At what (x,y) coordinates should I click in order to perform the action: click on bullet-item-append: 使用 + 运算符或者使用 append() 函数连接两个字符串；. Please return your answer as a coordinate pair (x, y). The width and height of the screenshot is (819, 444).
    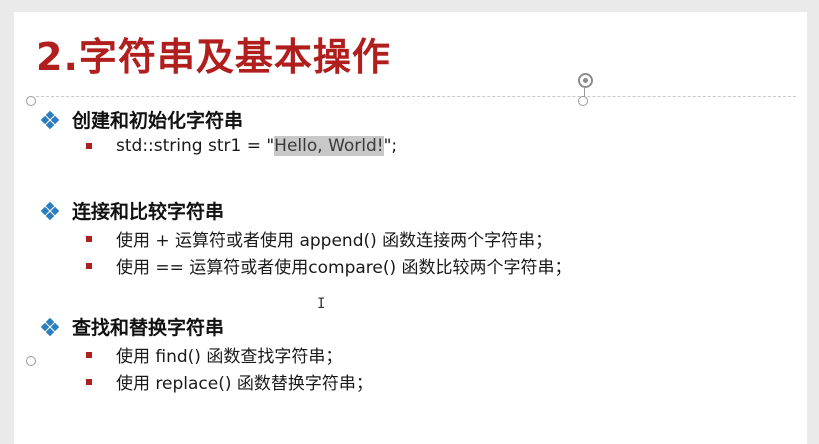
    Looking at the image, I should click on (319, 238).